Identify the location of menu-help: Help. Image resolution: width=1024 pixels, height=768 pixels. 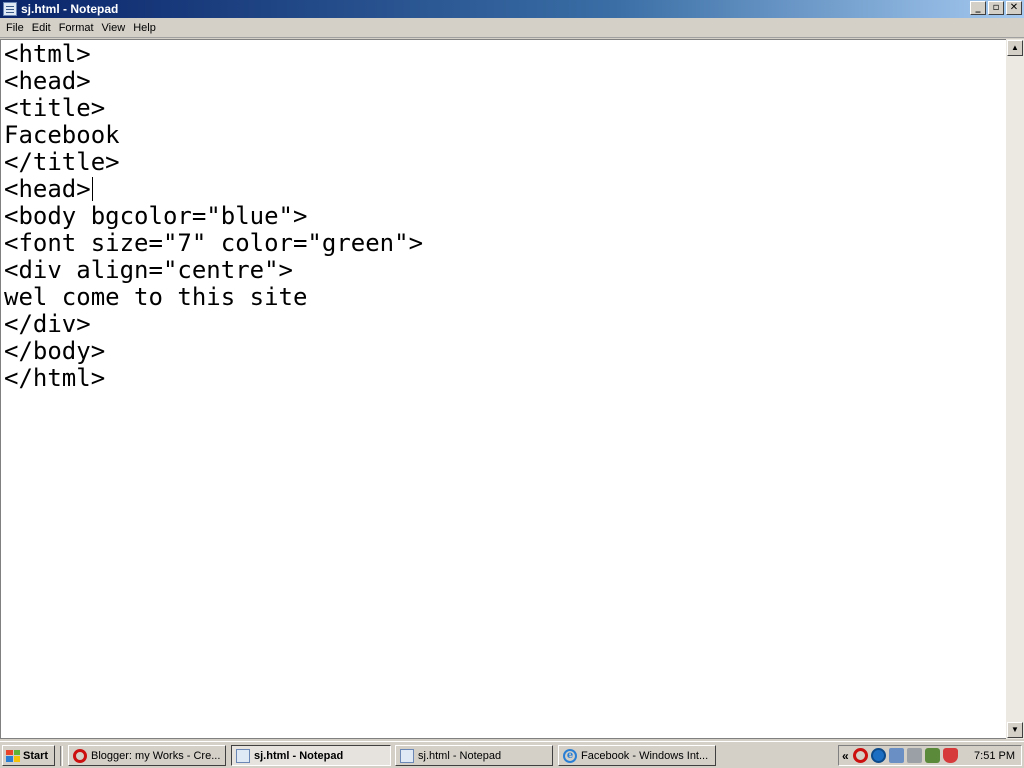
(144, 28).